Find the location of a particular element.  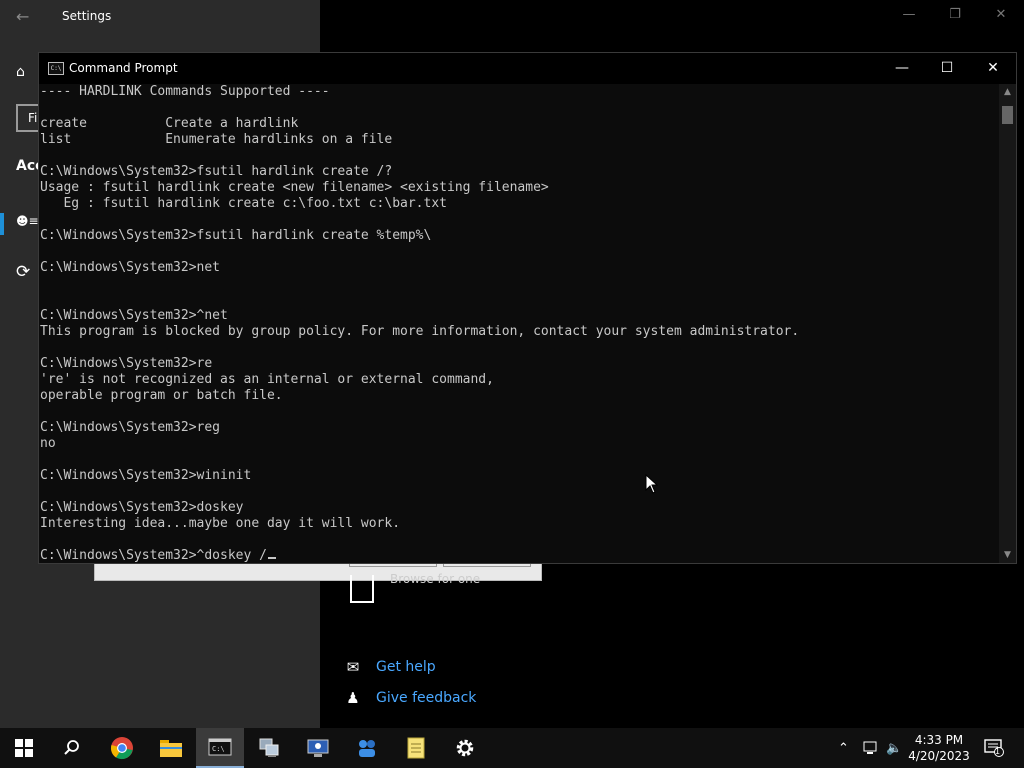

svg-text: C:\ is located at coordinates (218, 749).